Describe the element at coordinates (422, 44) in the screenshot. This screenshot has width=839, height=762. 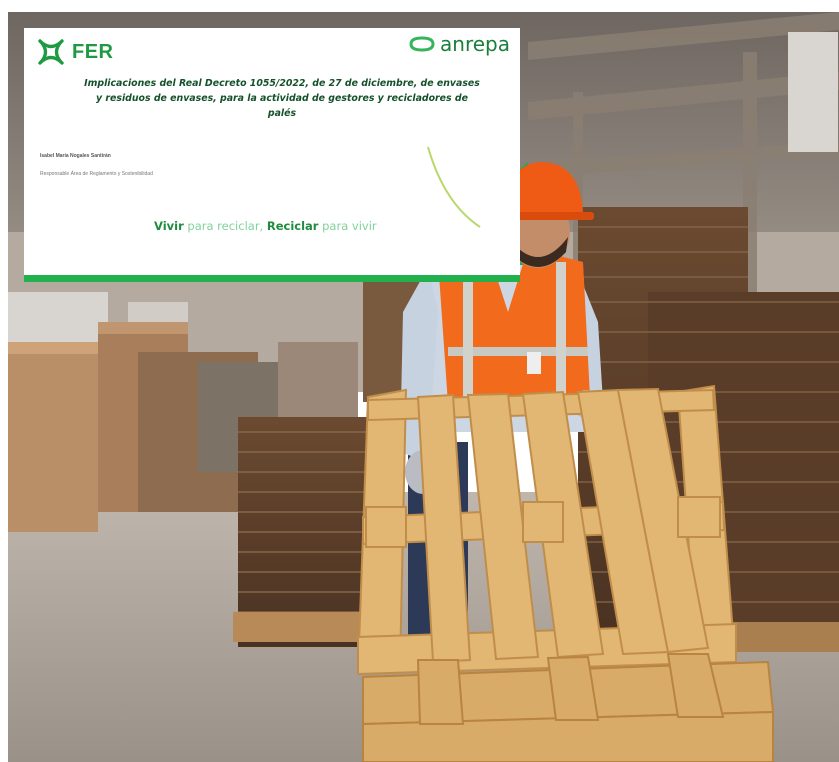
I see `anrepa-logo-icon` at that location.